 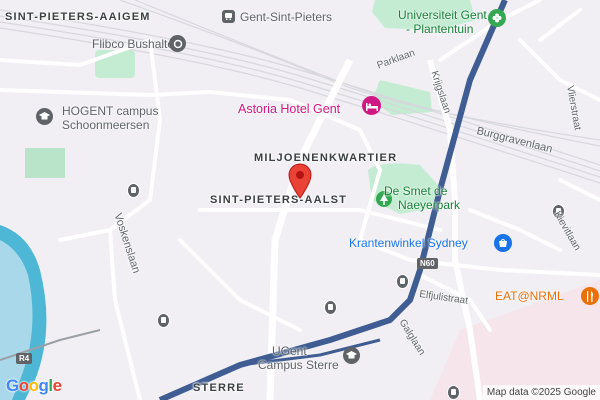 I want to click on train-station-icon, so click(x=228, y=16).